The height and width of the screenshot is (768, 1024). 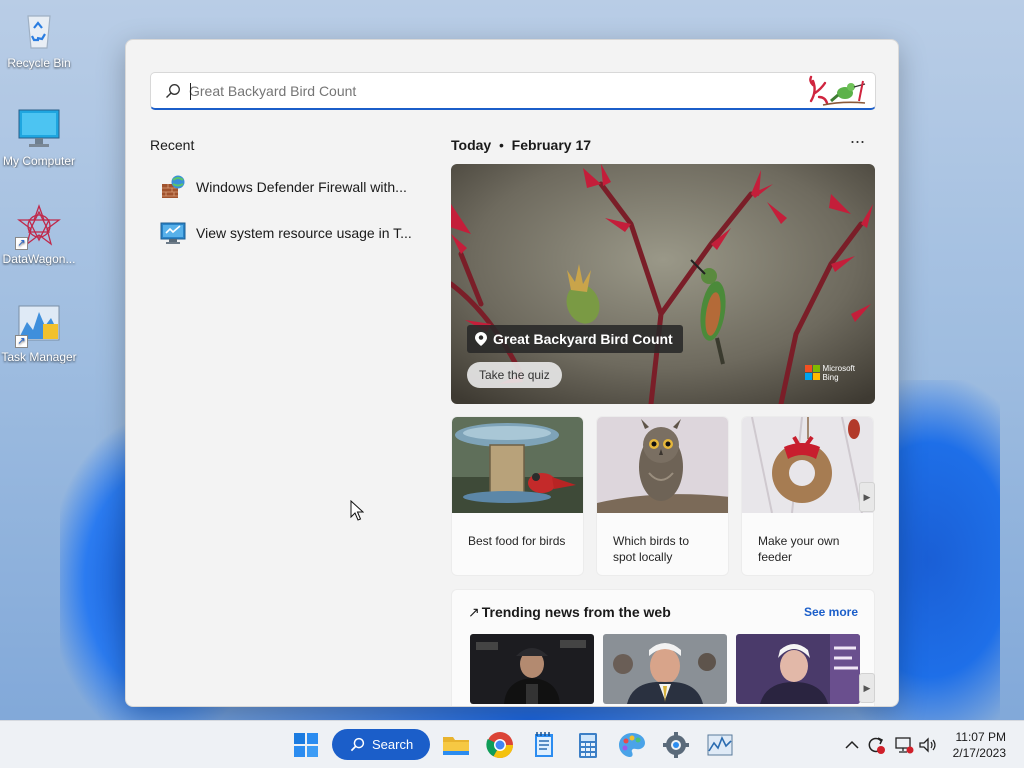 I want to click on location-pin-icon, so click(x=481, y=339).